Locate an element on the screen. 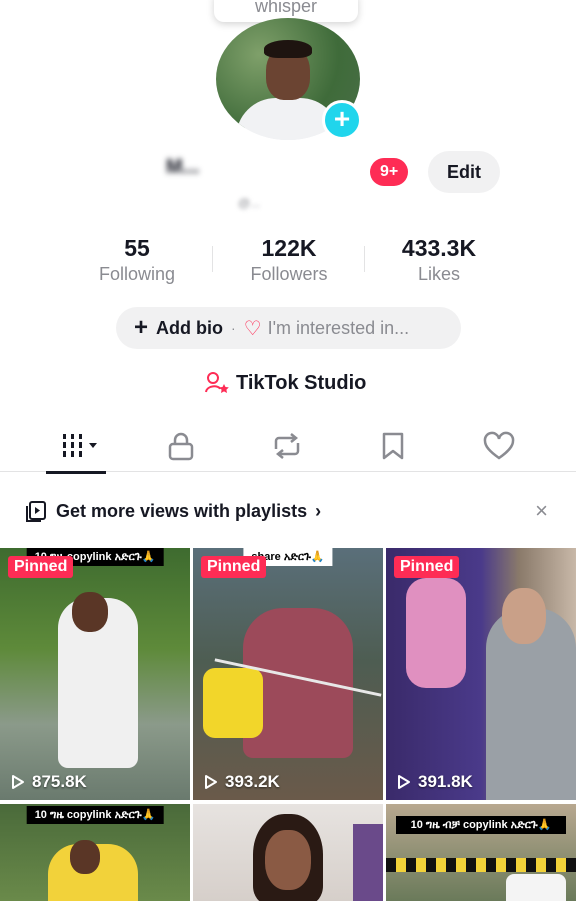 This screenshot has height=901, width=576. thumb-yellow-bag is located at coordinates (233, 703).